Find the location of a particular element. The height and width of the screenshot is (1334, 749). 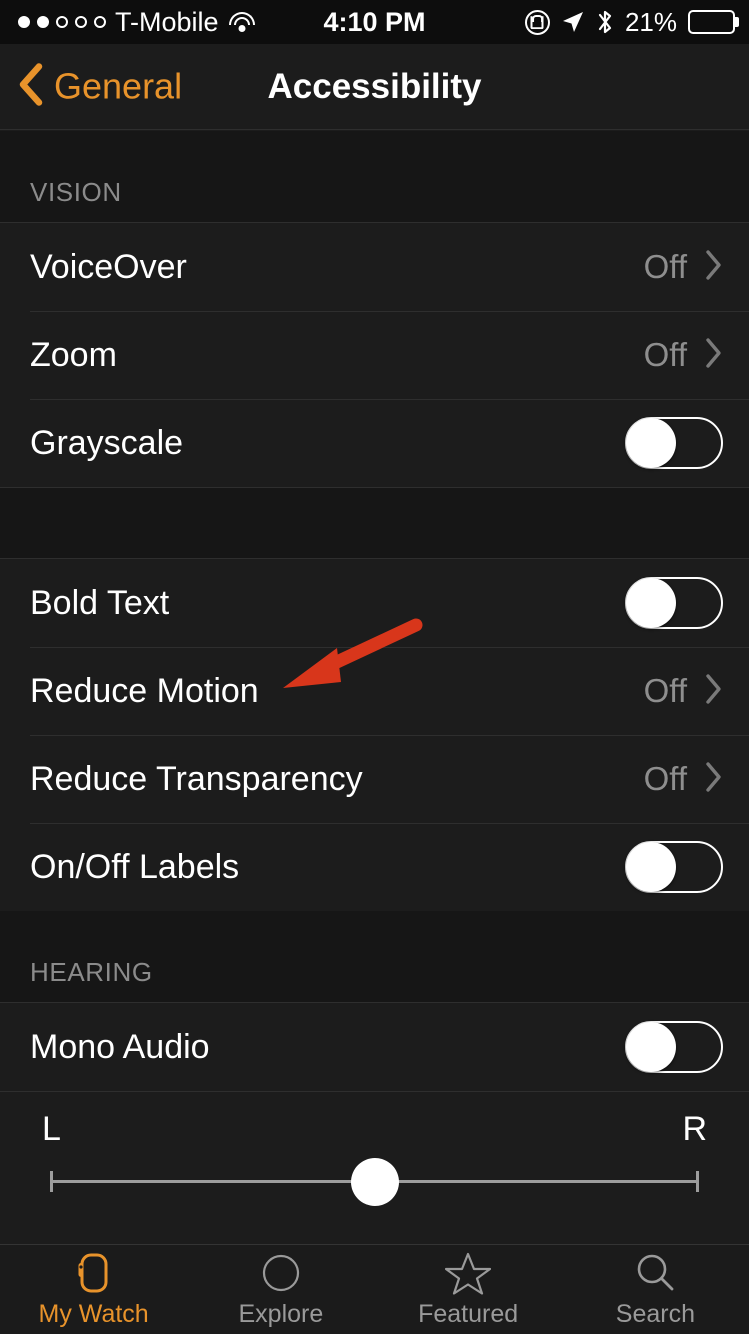

tab-search: Search is located at coordinates (655, 1289).